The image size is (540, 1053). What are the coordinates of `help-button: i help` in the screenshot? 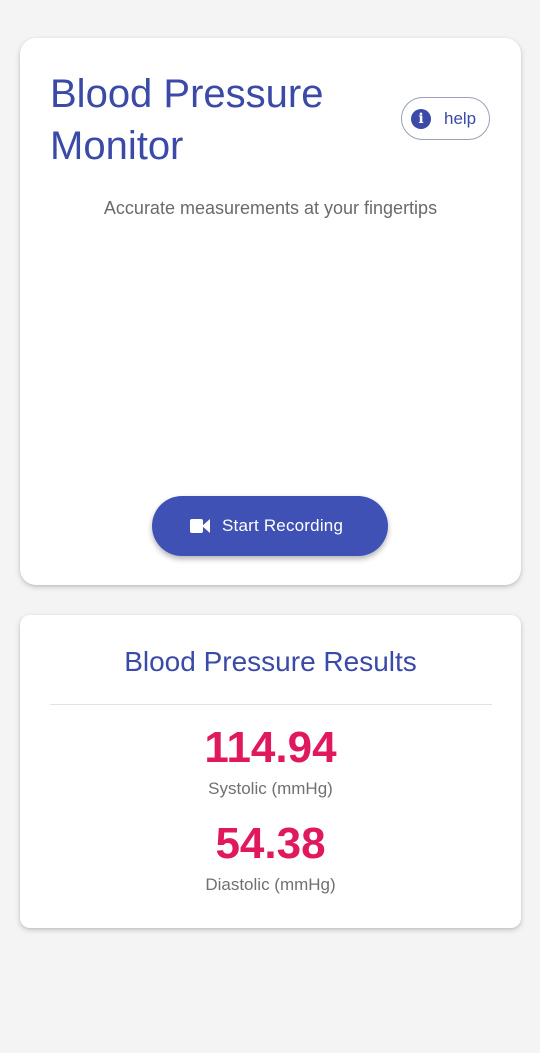 It's located at (445, 118).